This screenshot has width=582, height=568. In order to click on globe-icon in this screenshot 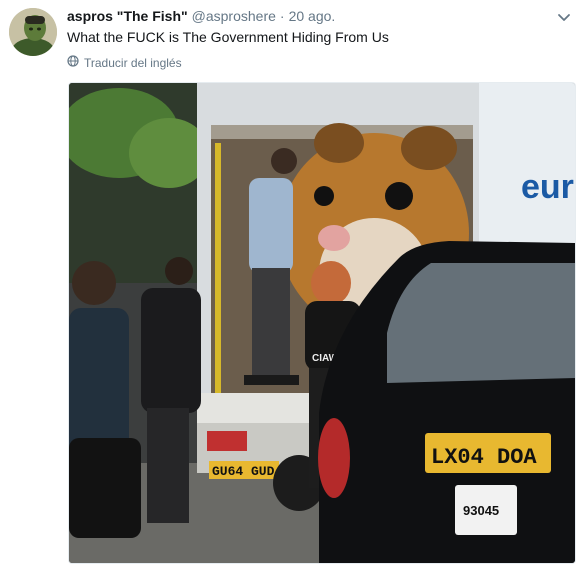, I will do `click(73, 62)`.